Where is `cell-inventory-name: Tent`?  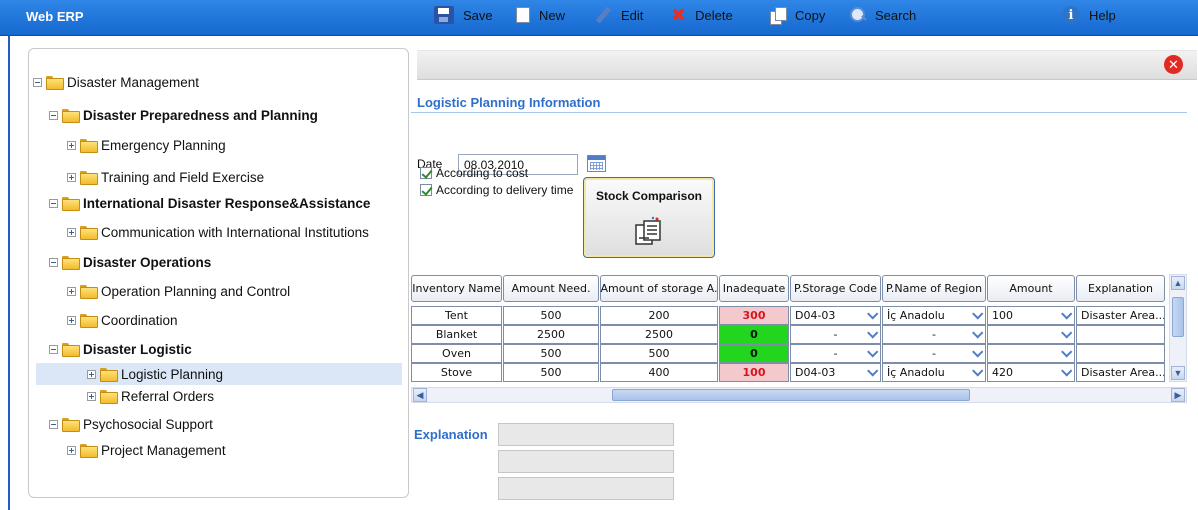
cell-inventory-name: Tent is located at coordinates (456, 315).